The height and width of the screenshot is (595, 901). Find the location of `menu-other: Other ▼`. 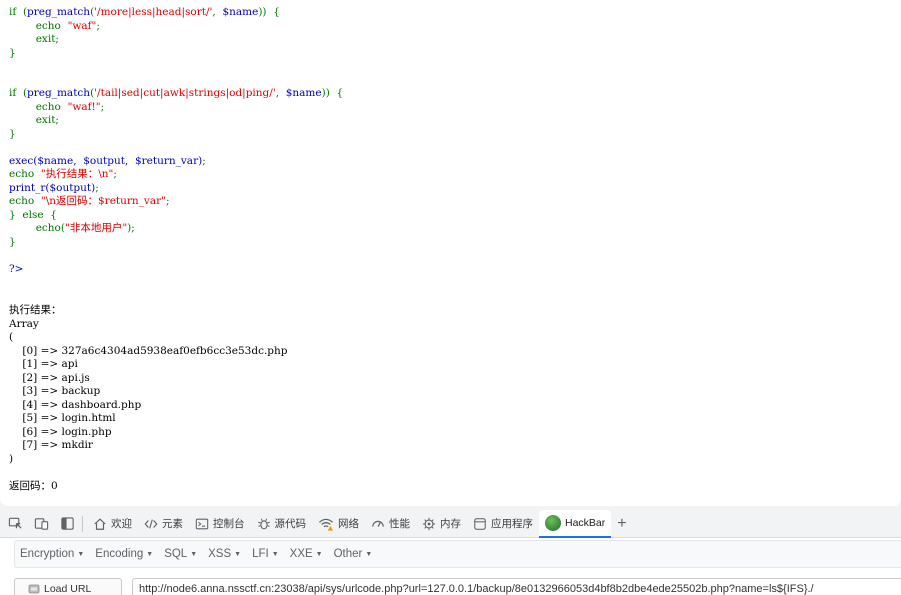

menu-other: Other ▼ is located at coordinates (354, 554).